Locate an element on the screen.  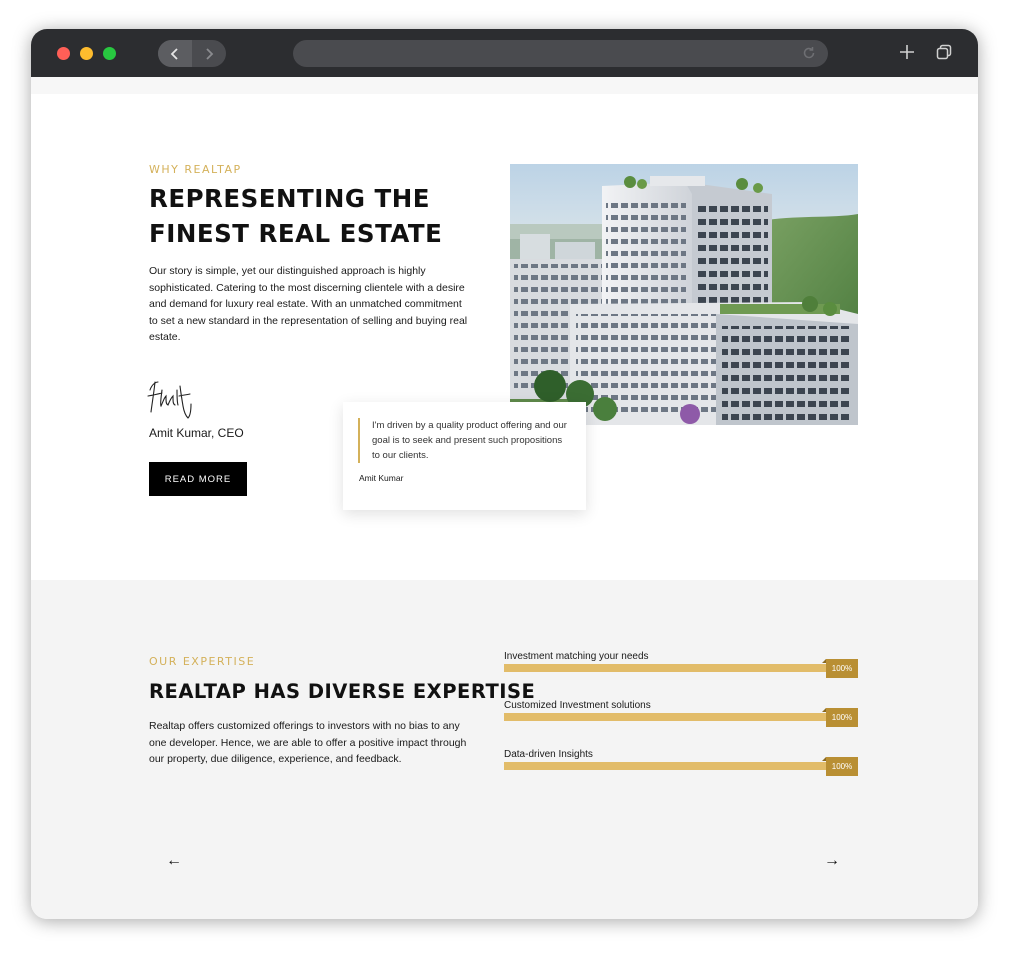
ceo-signature is located at coordinates (169, 400).